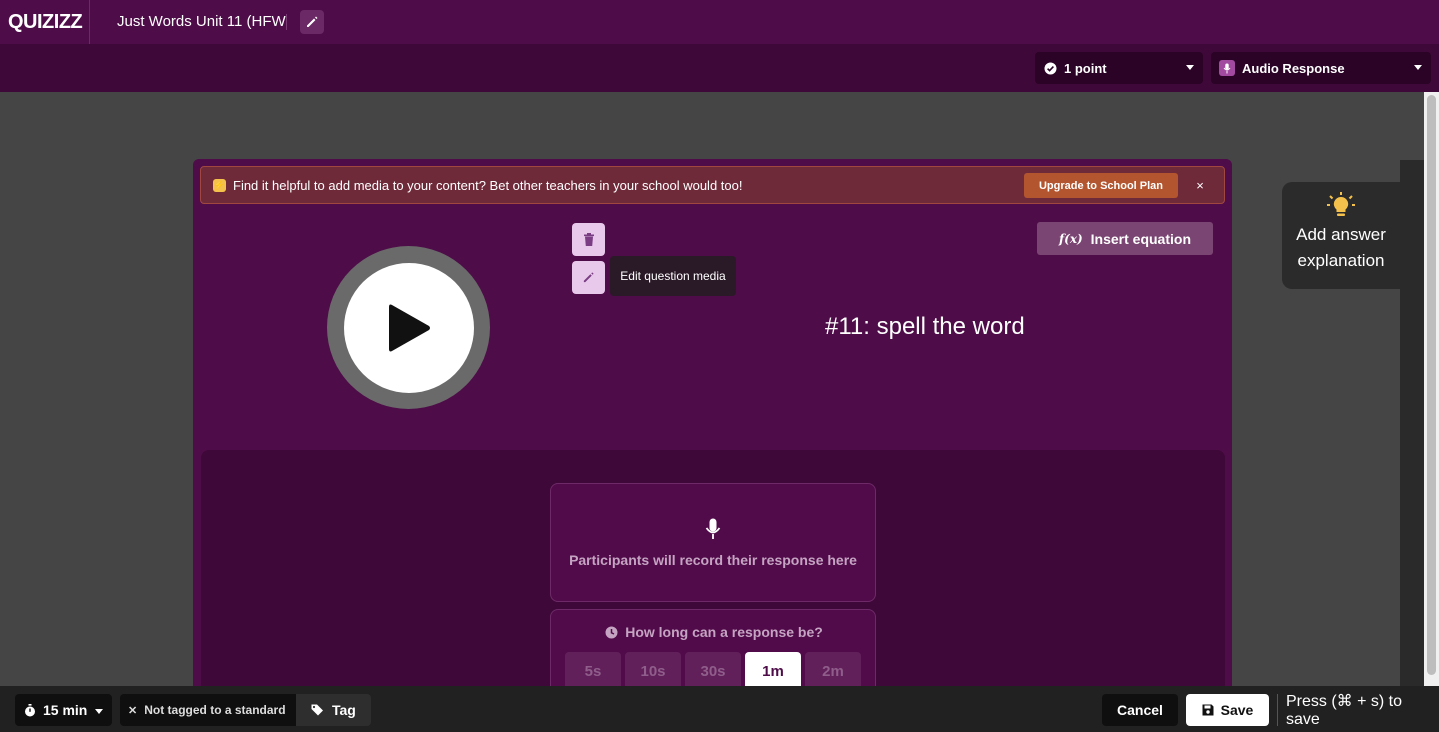  I want to click on time-limit-dropdown: 15 min, so click(63, 710).